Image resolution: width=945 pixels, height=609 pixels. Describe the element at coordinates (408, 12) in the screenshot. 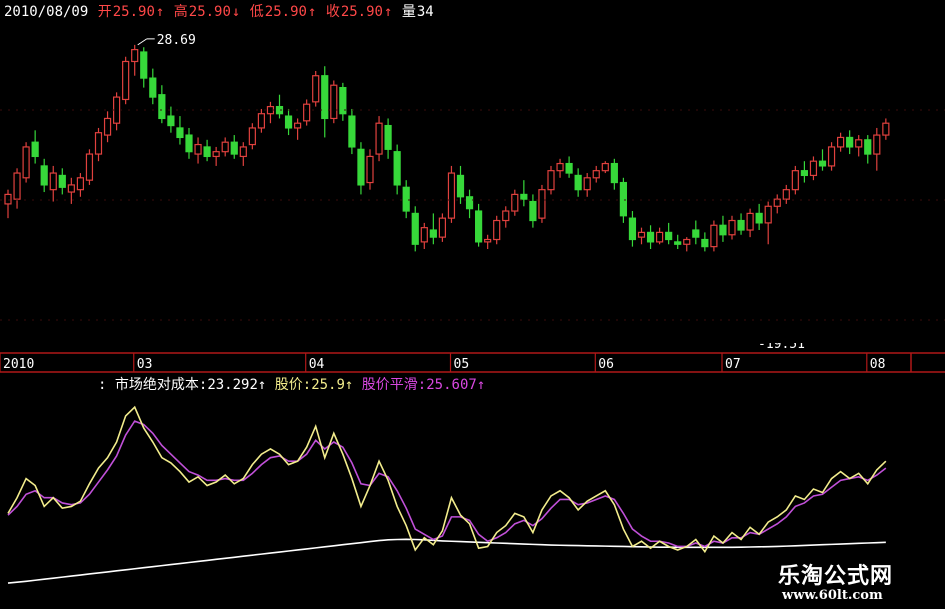

I see `volume-label: 量` at that location.